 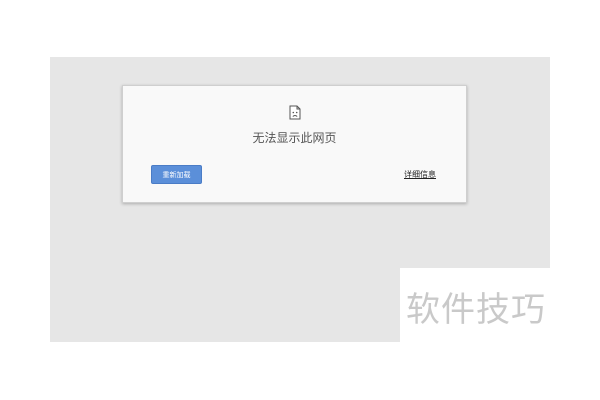 What do you see at coordinates (420, 174) in the screenshot?
I see `details-link: 详细信息` at bounding box center [420, 174].